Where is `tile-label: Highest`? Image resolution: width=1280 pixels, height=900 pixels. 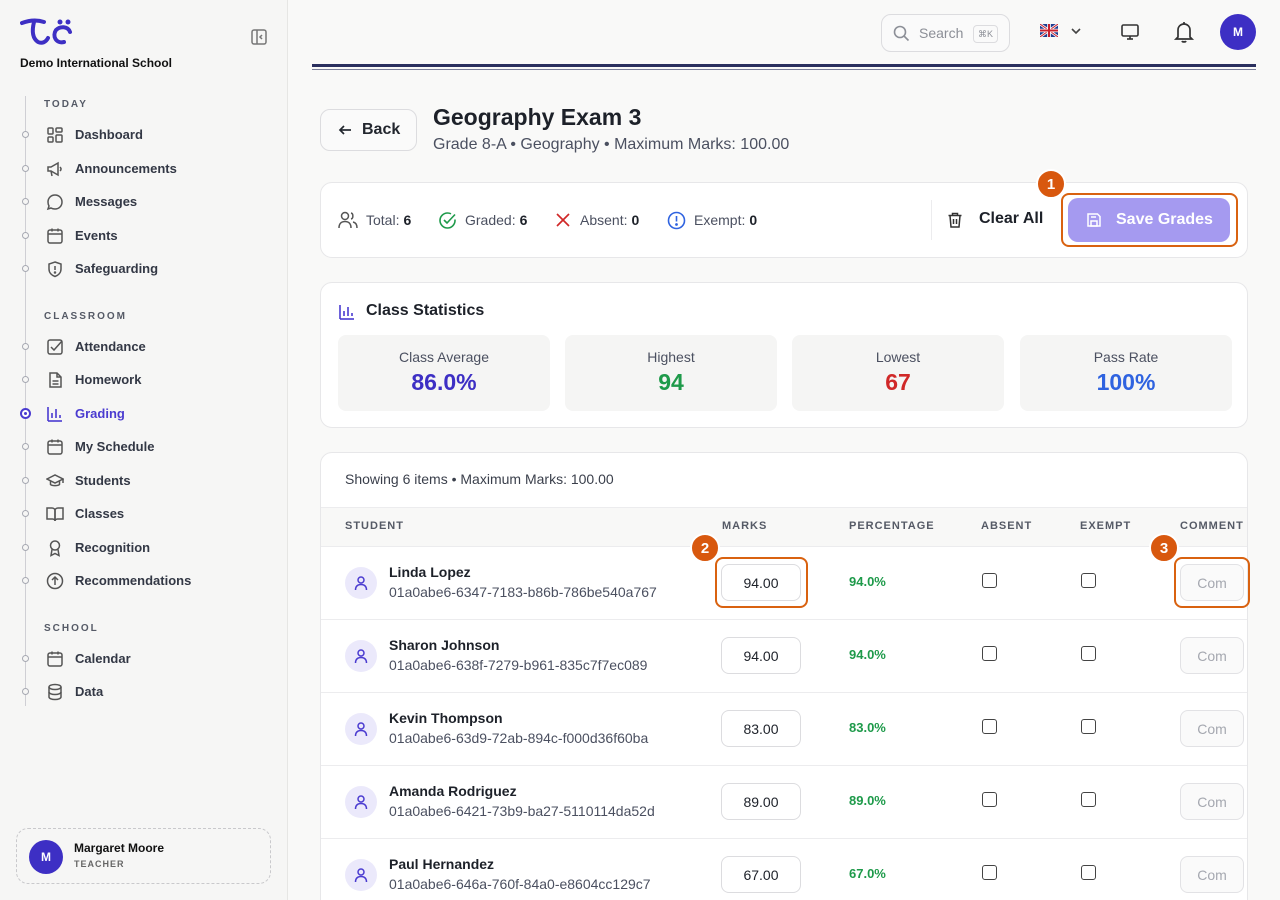
tile-label: Highest is located at coordinates (671, 357).